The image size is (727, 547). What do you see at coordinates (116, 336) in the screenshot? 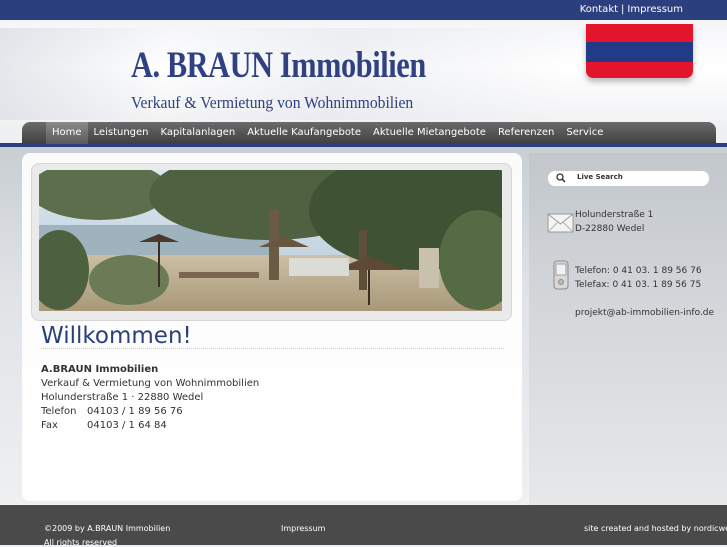
I see `welcome-heading: Willkommen!` at bounding box center [116, 336].